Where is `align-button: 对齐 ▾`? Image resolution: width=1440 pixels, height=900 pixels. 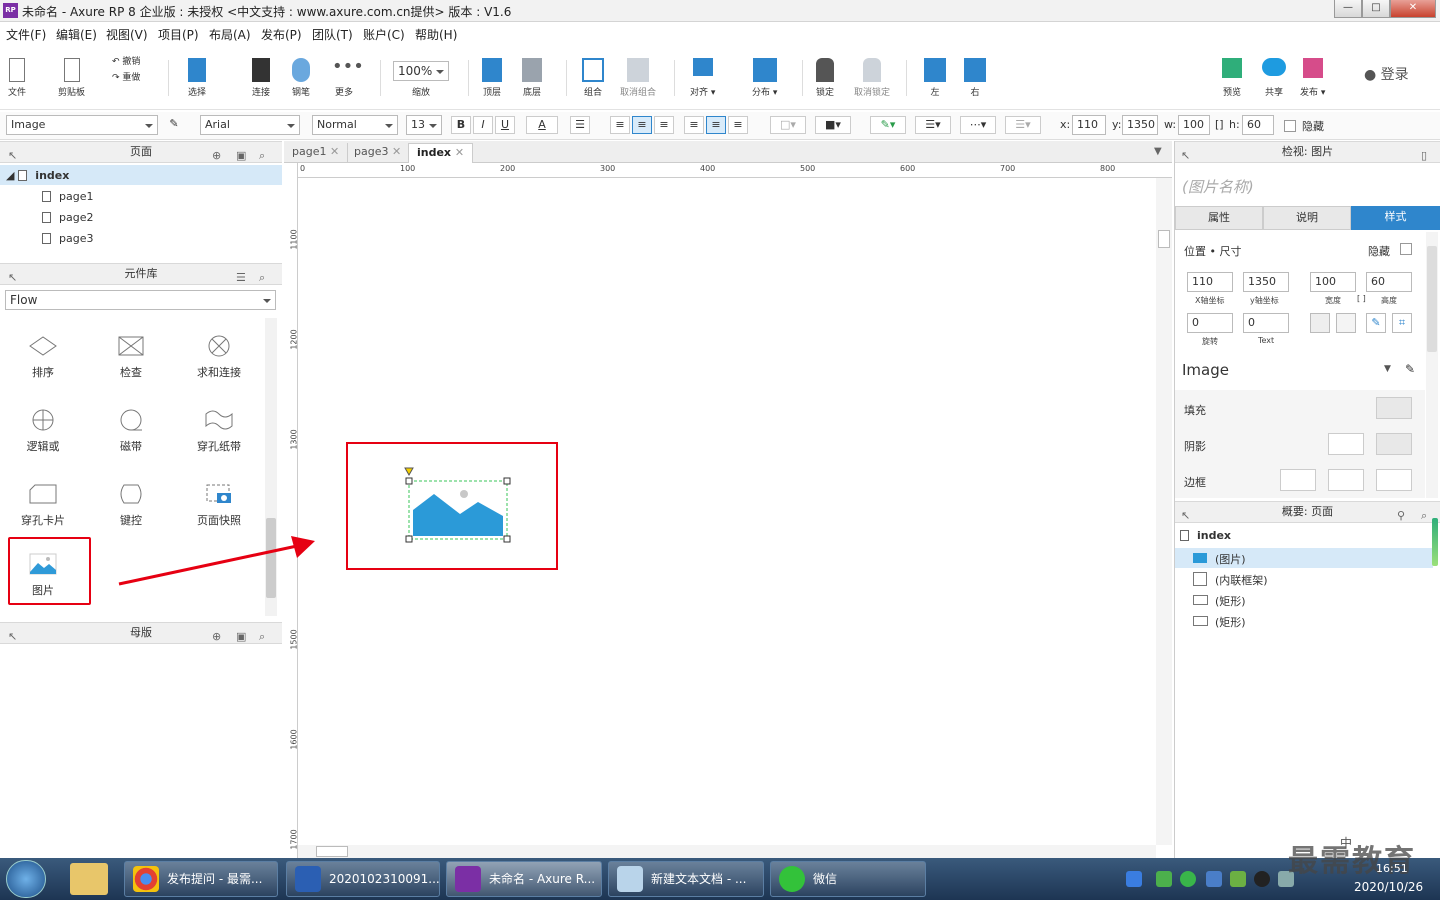 align-button: 对齐 ▾ is located at coordinates (702, 78).